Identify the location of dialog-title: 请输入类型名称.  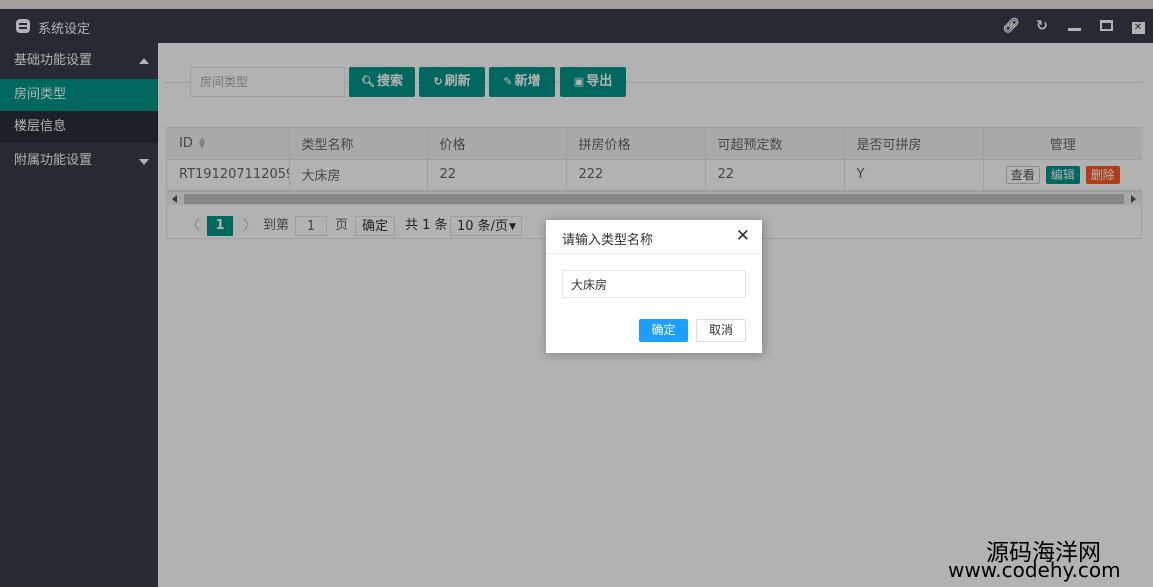
(608, 240).